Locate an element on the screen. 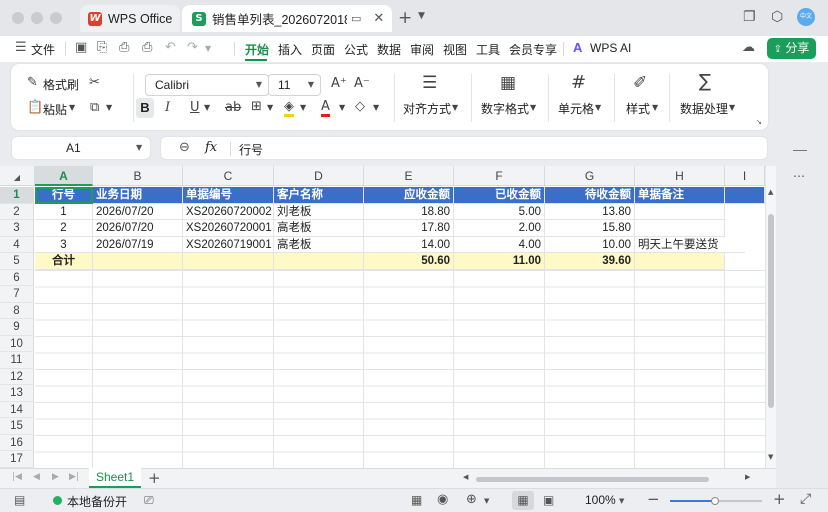 The image size is (828, 512). clear-format-icon: ◇ is located at coordinates (360, 106).